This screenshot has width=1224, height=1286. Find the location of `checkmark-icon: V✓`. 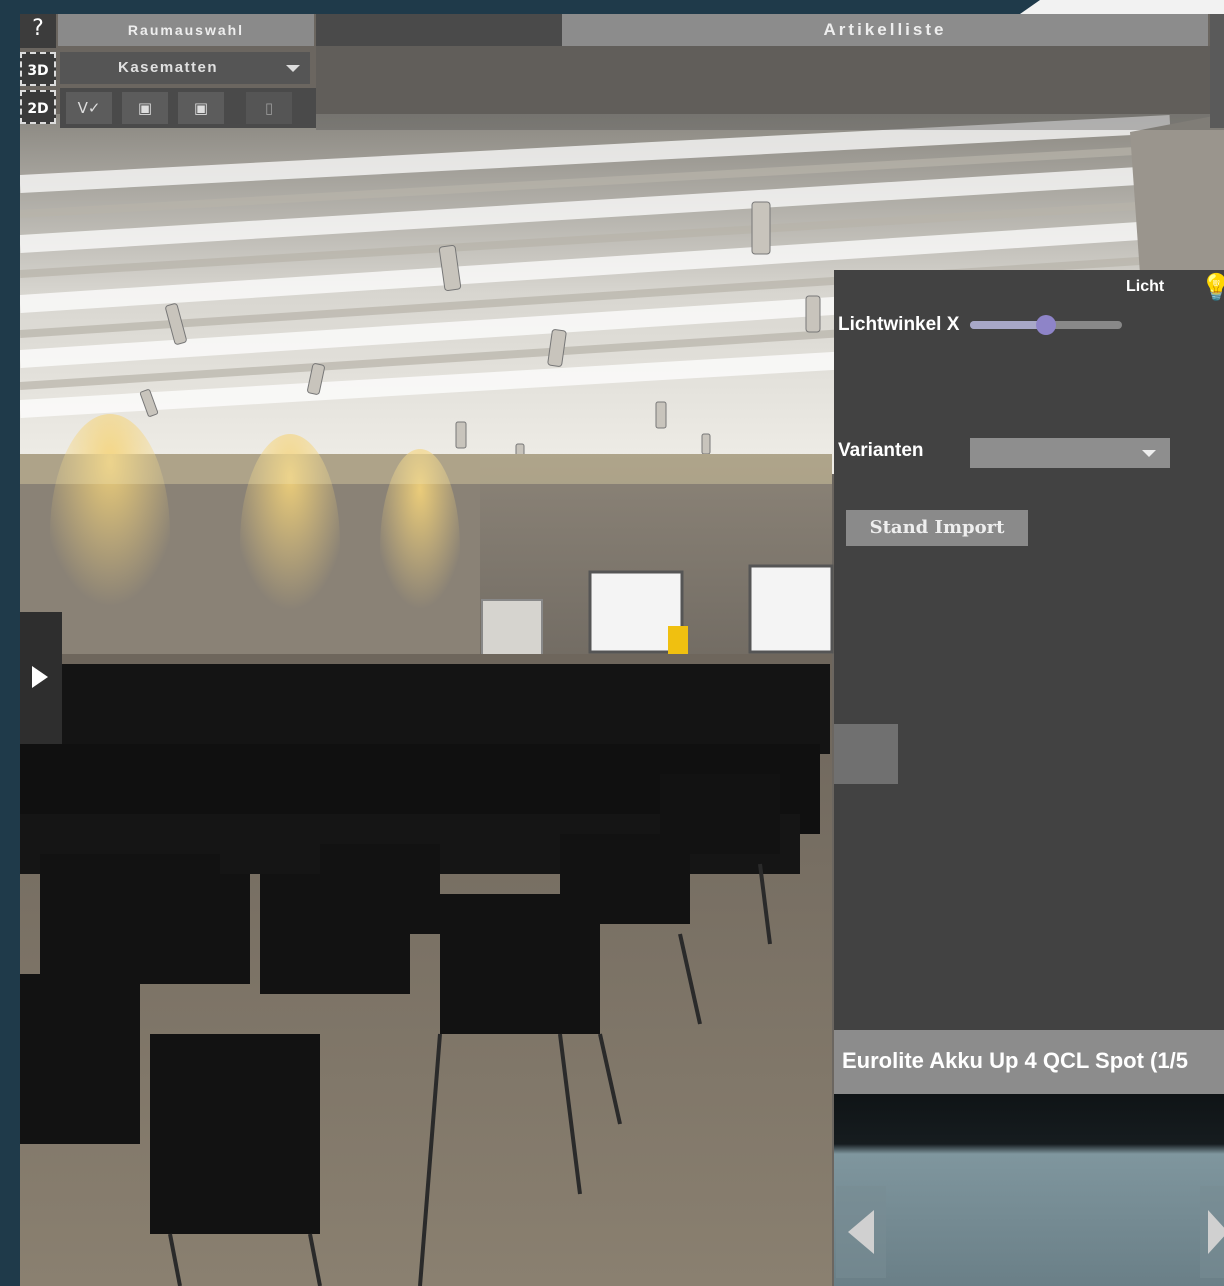

checkmark-icon: V✓ is located at coordinates (89, 108).